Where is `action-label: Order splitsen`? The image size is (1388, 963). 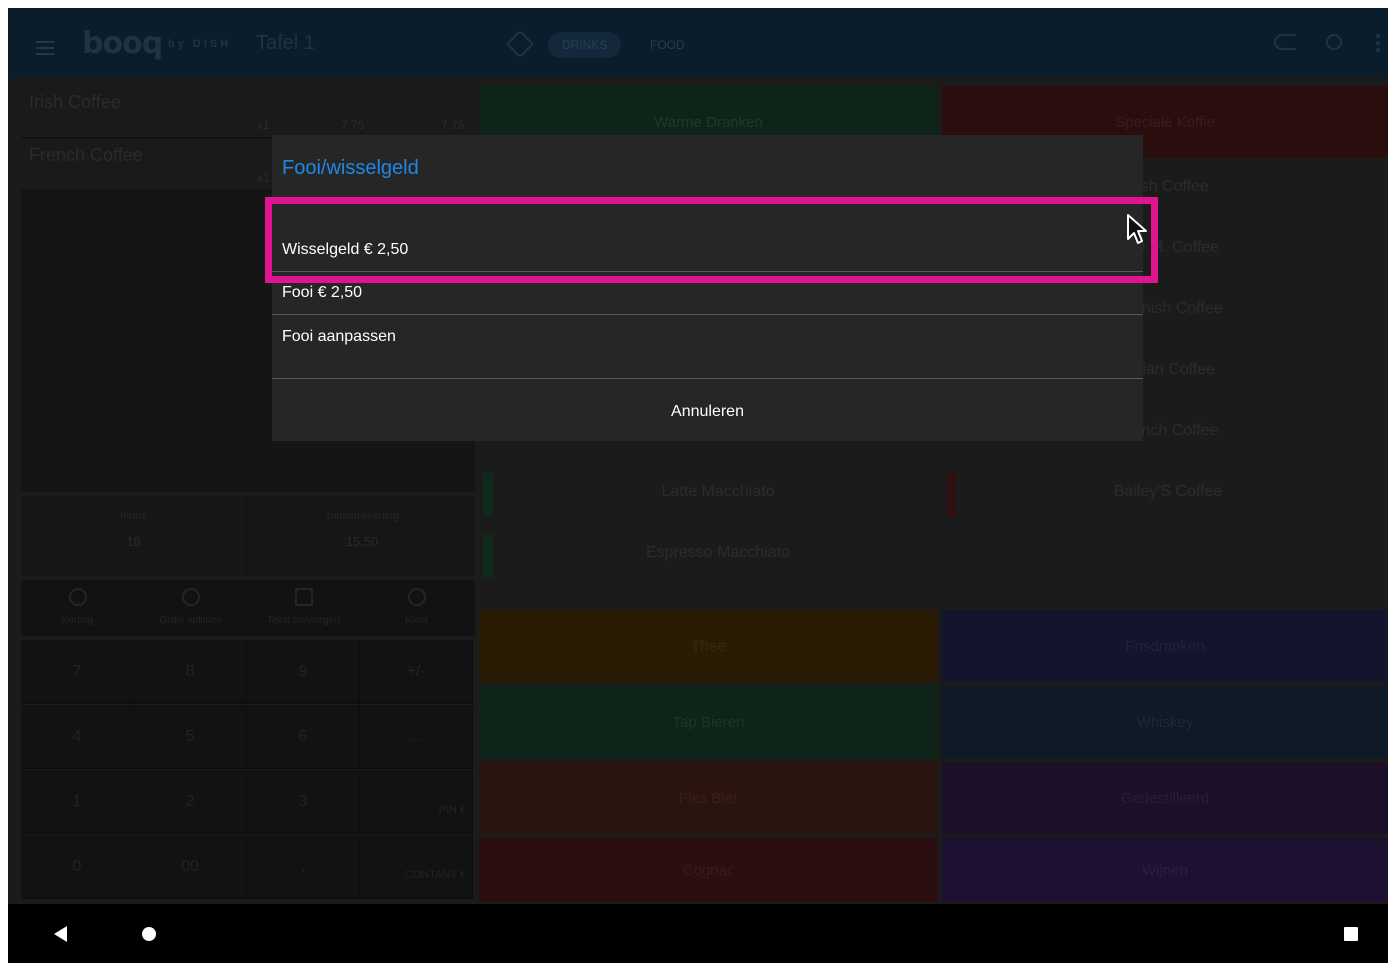 action-label: Order splitsen is located at coordinates (190, 620).